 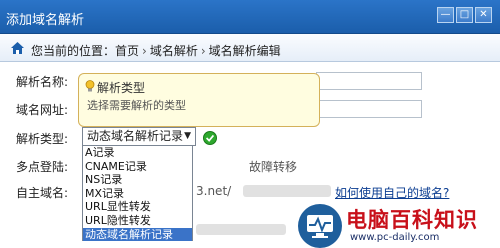 I want to click on multi-login-text: 故障转移, so click(x=273, y=167).